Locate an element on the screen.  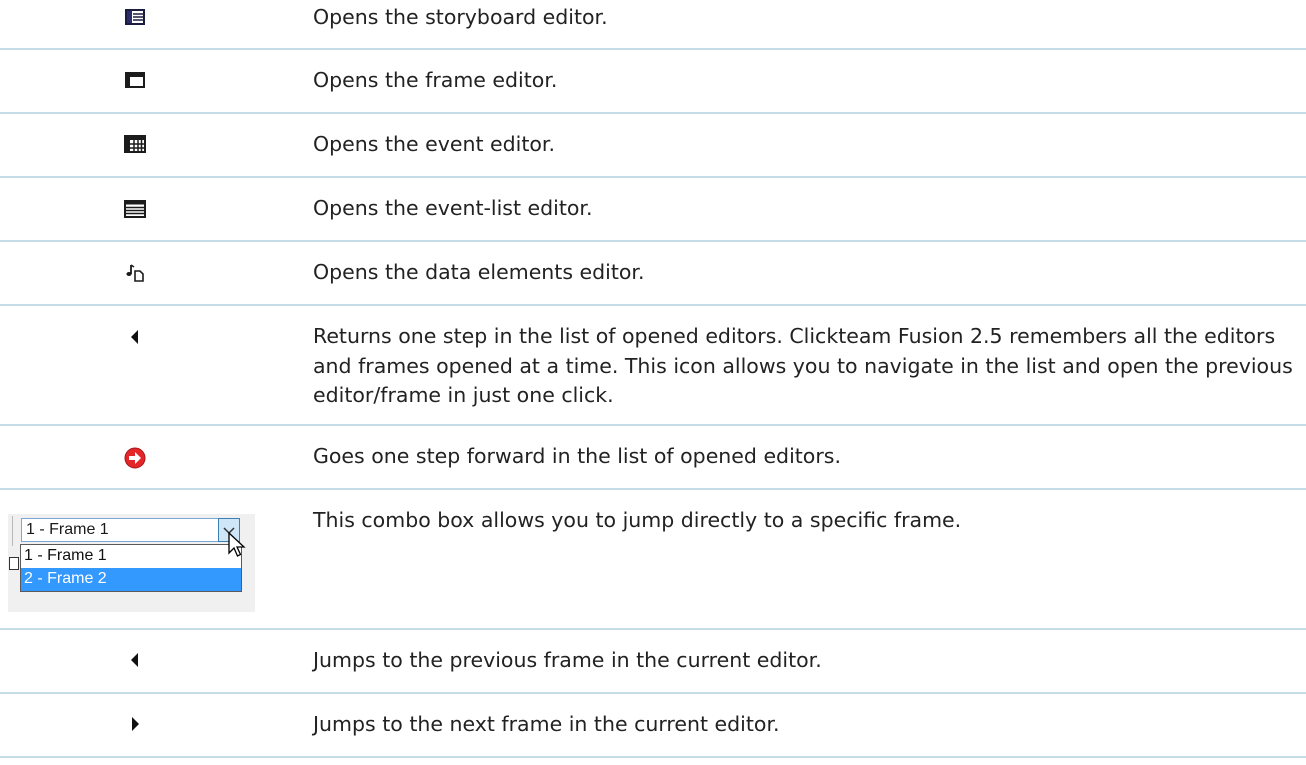
table-row: Opens the storyboard editor. is located at coordinates (653, 25).